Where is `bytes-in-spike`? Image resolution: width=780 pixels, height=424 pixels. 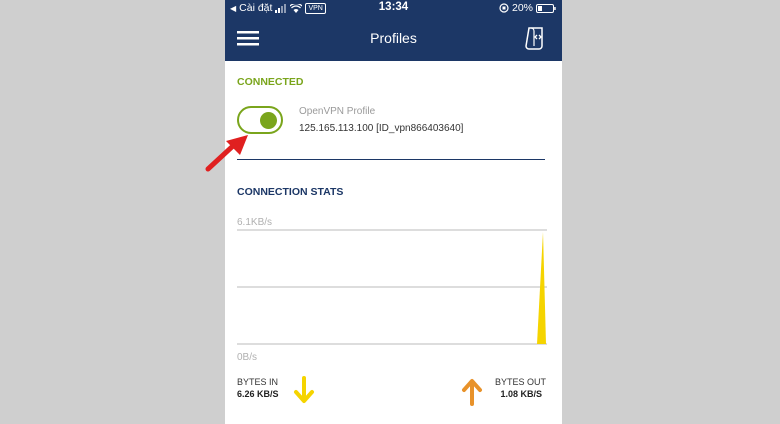 bytes-in-spike is located at coordinates (541, 288).